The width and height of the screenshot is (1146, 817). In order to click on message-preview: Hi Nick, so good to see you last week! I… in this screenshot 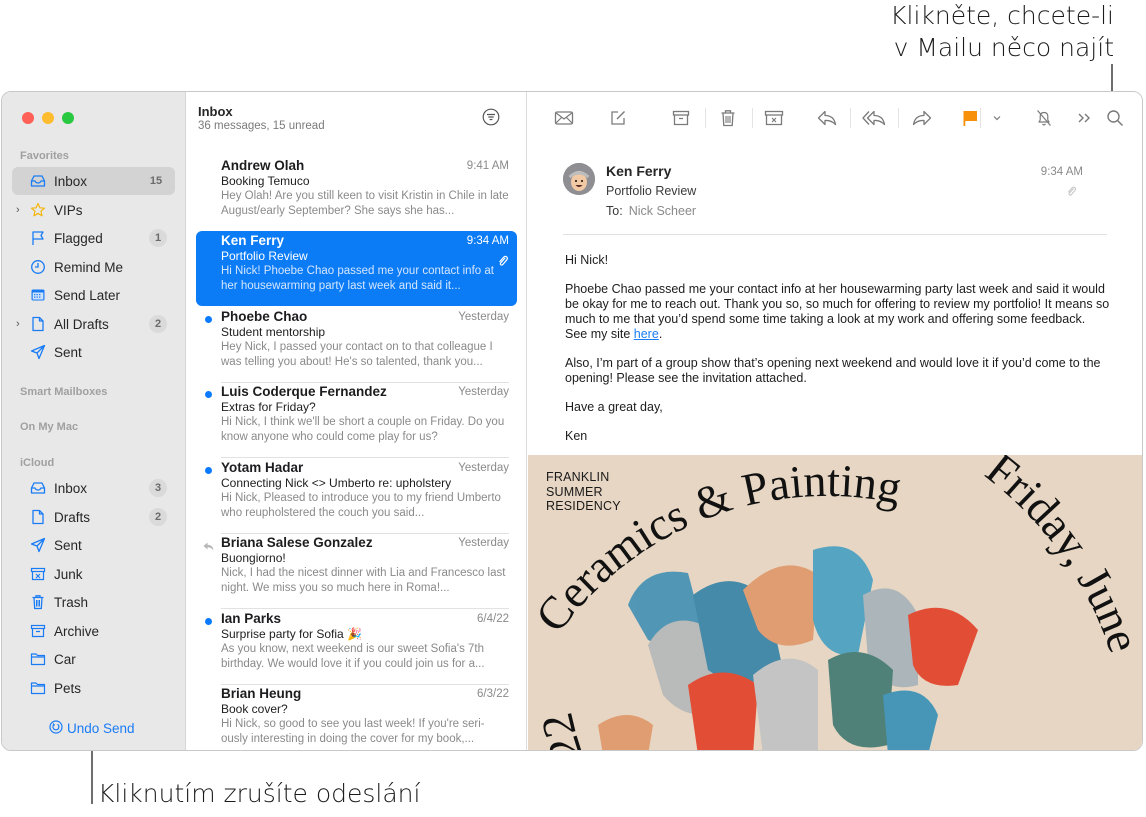, I will do `click(353, 731)`.